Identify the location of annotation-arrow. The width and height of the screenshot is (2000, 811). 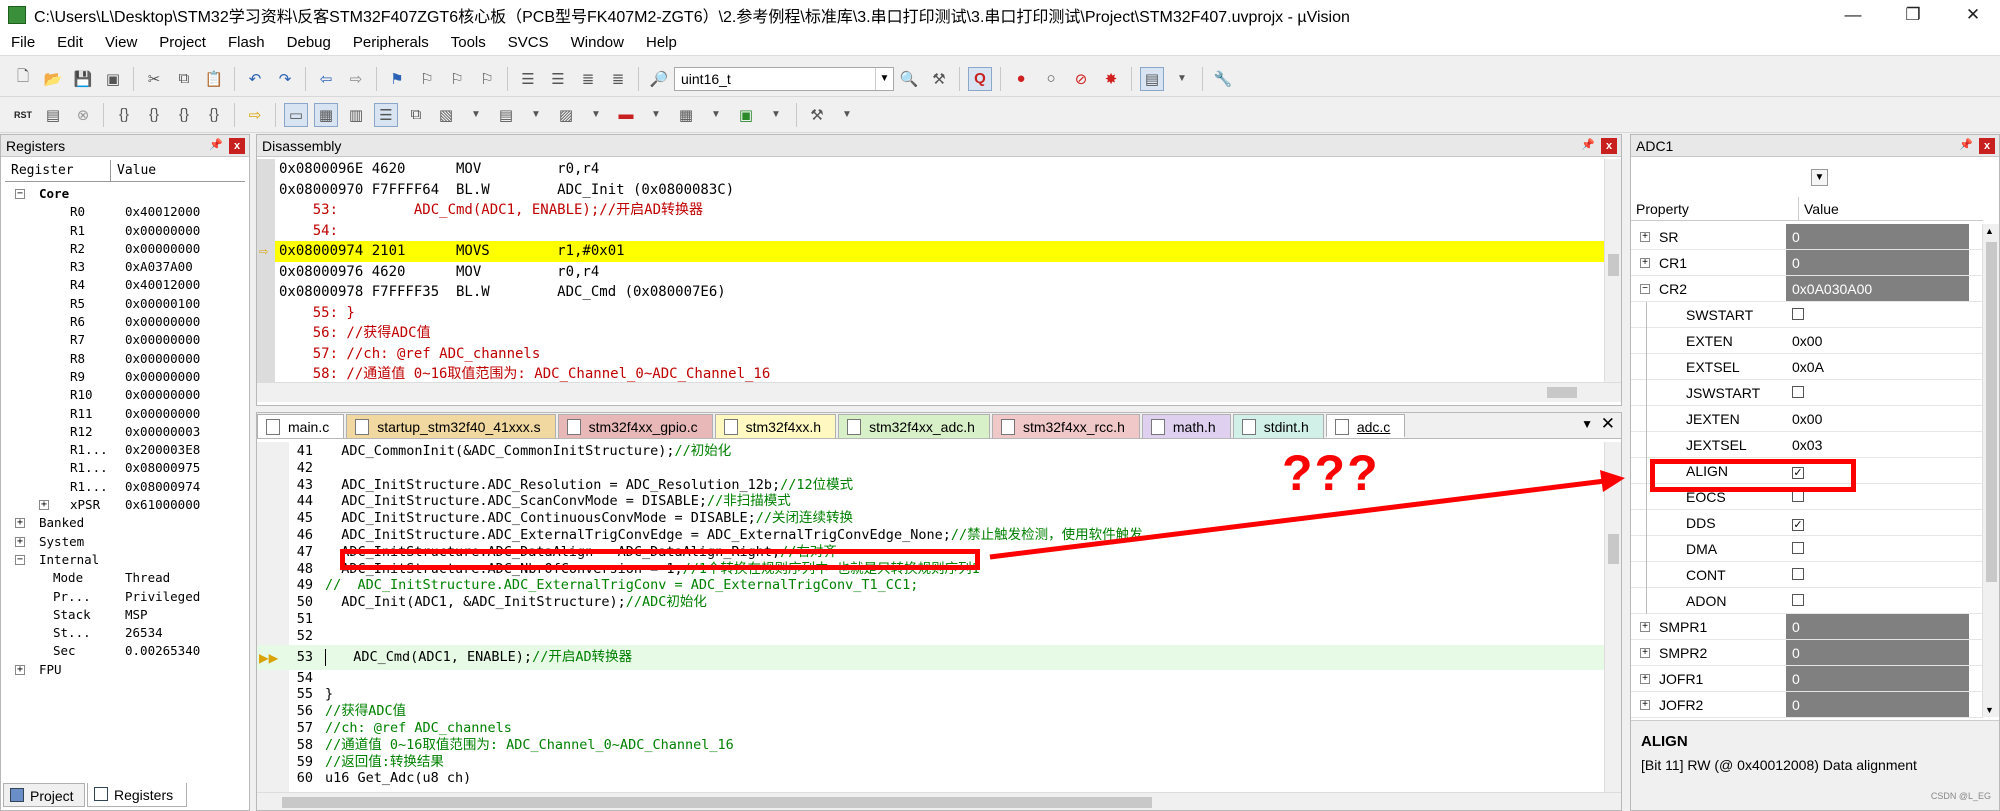
(1307, 515).